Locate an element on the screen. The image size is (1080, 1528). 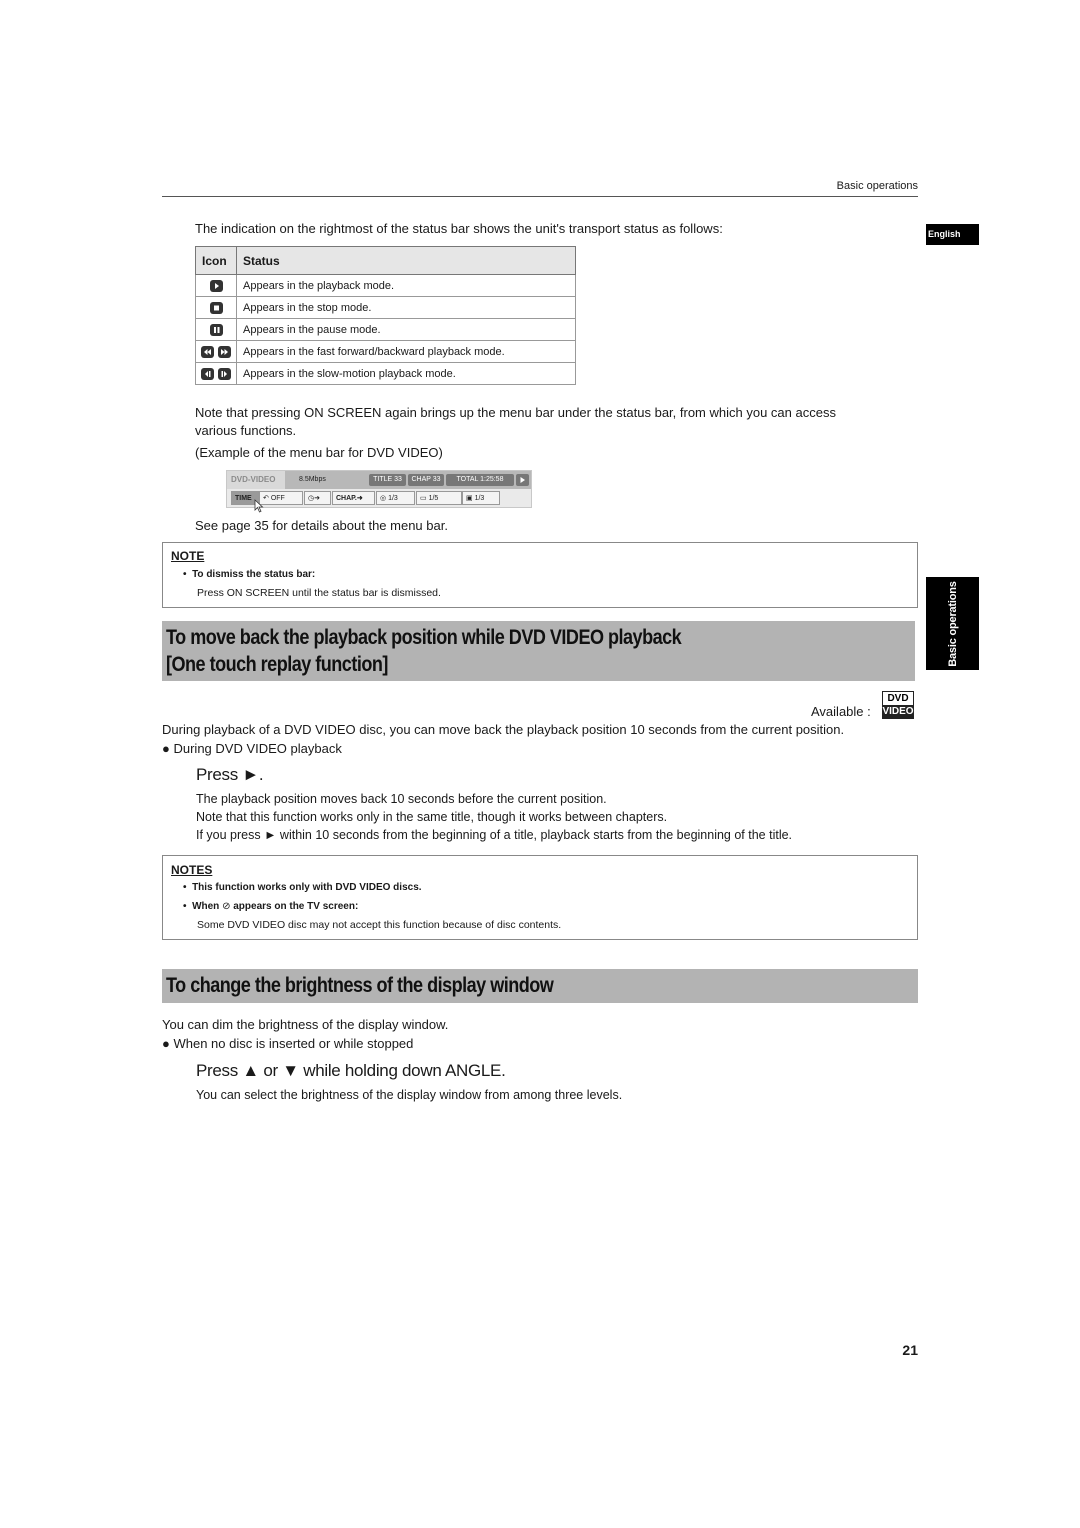
title-indicator: TITLE 33 is located at coordinates (387, 480).